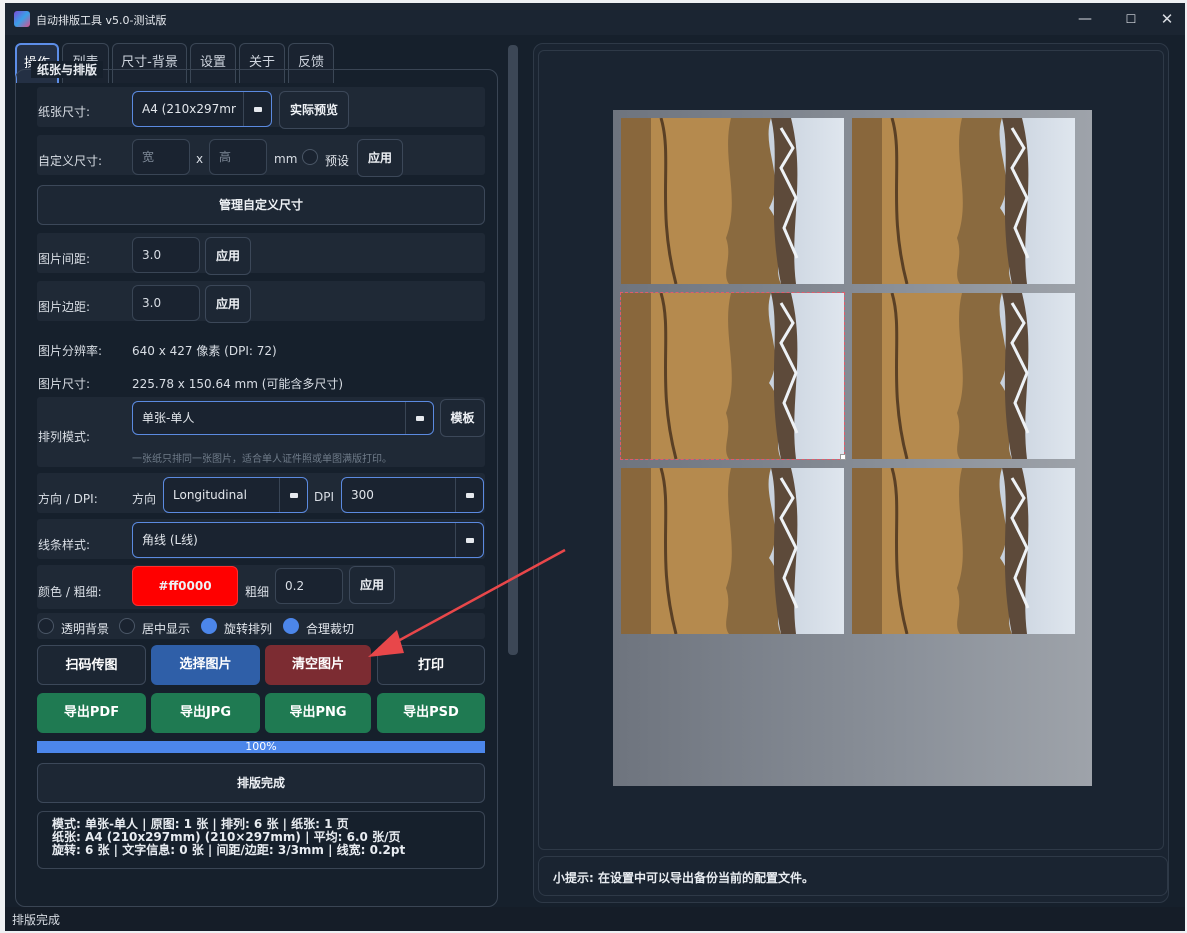 The width and height of the screenshot is (1187, 933). I want to click on status-bar: 排版完成, so click(595, 919).